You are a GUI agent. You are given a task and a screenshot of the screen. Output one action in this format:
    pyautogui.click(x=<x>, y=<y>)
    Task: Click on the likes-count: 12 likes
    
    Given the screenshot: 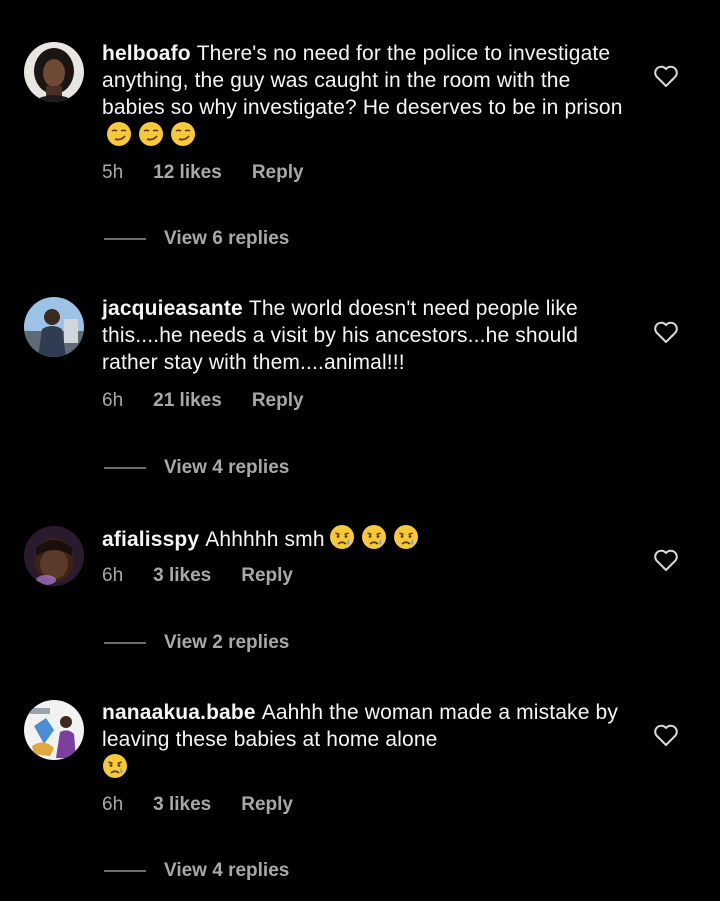 What is the action you would take?
    pyautogui.click(x=187, y=172)
    